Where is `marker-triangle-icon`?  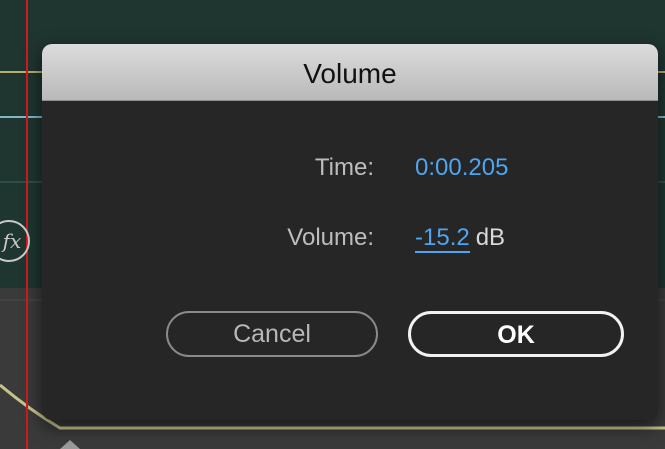 marker-triangle-icon is located at coordinates (70, 444).